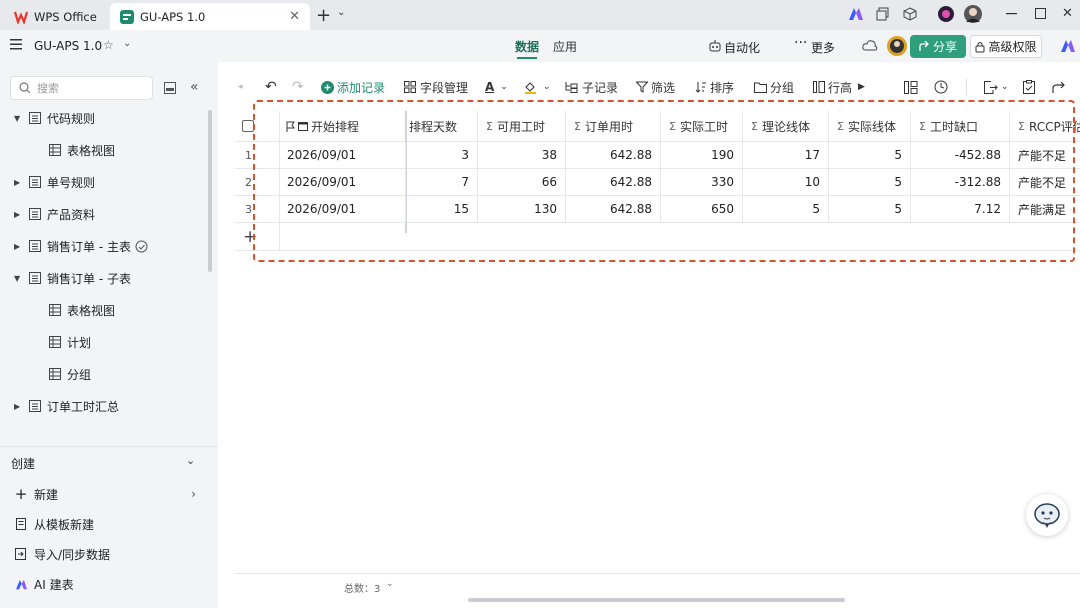  Describe the element at coordinates (833, 87) in the screenshot. I see `row-height-button: 行高` at that location.